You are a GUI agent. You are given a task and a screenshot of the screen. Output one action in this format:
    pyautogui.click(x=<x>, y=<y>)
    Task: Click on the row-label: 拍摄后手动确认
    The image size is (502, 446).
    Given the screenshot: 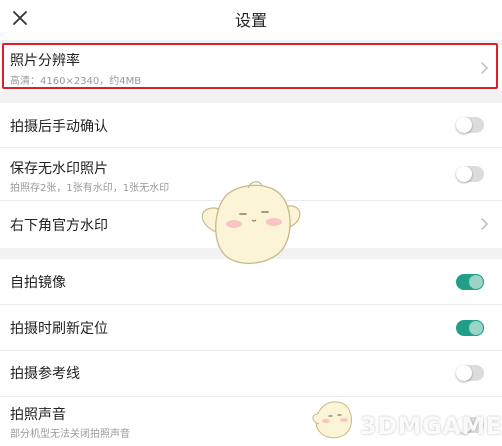 What is the action you would take?
    pyautogui.click(x=59, y=127)
    